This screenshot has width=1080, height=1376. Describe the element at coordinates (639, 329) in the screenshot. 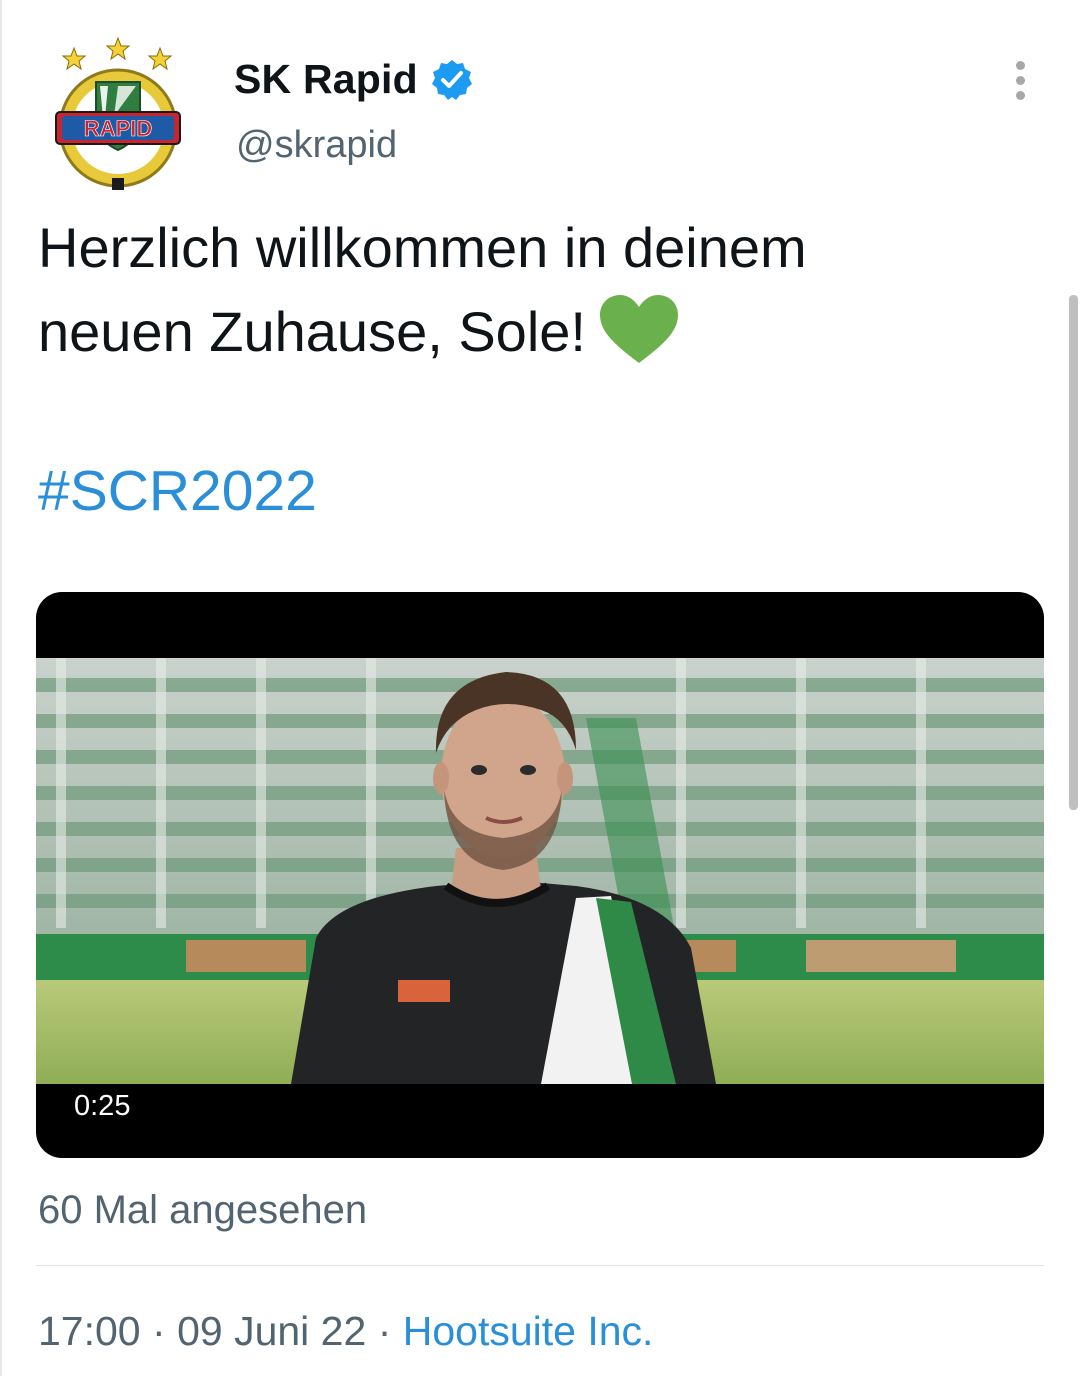

I see `green-heart-icon` at that location.